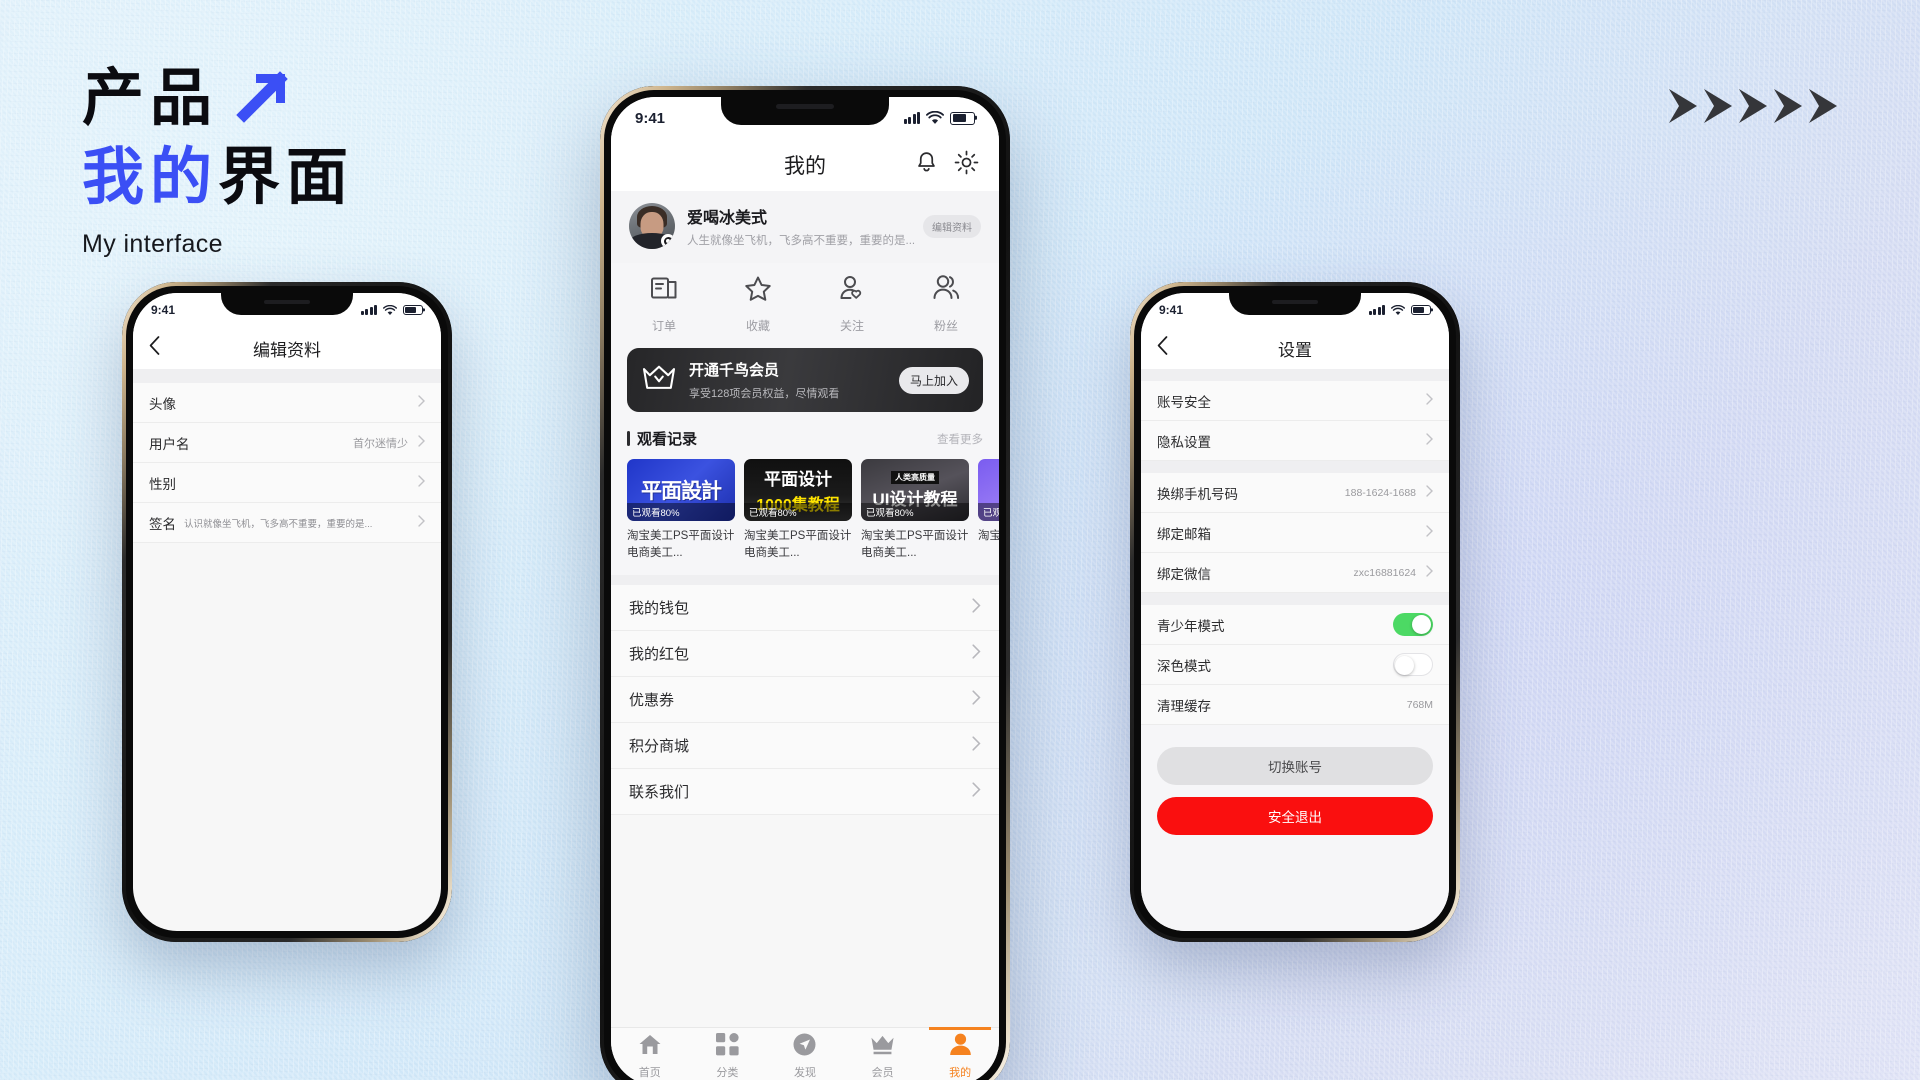 Image resolution: width=1920 pixels, height=1080 pixels. What do you see at coordinates (664, 303) in the screenshot?
I see `stat-orders: 订单` at bounding box center [664, 303].